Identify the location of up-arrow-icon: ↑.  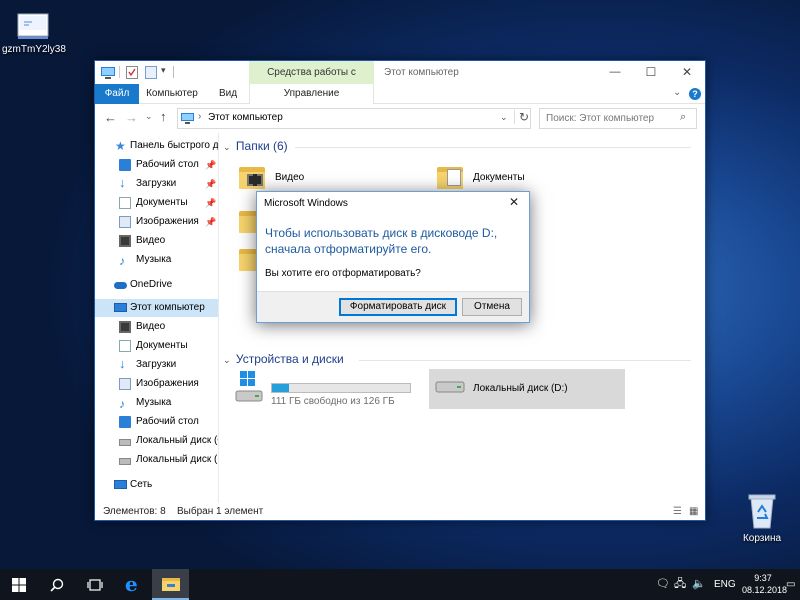
(163, 116).